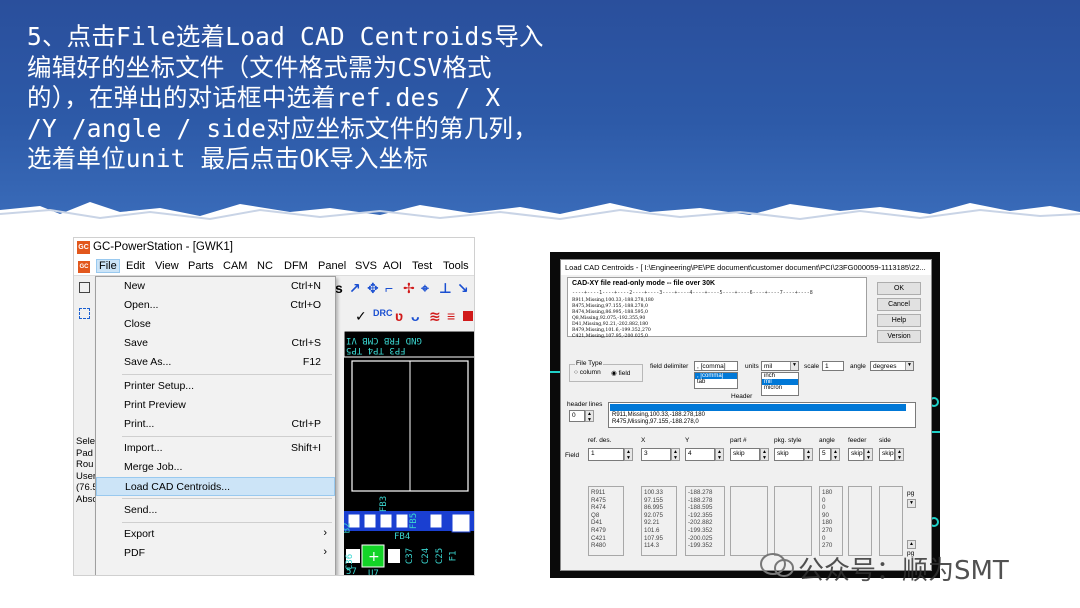 This screenshot has width=1080, height=608. I want to click on draw-tool-icon: s, so click(339, 288).